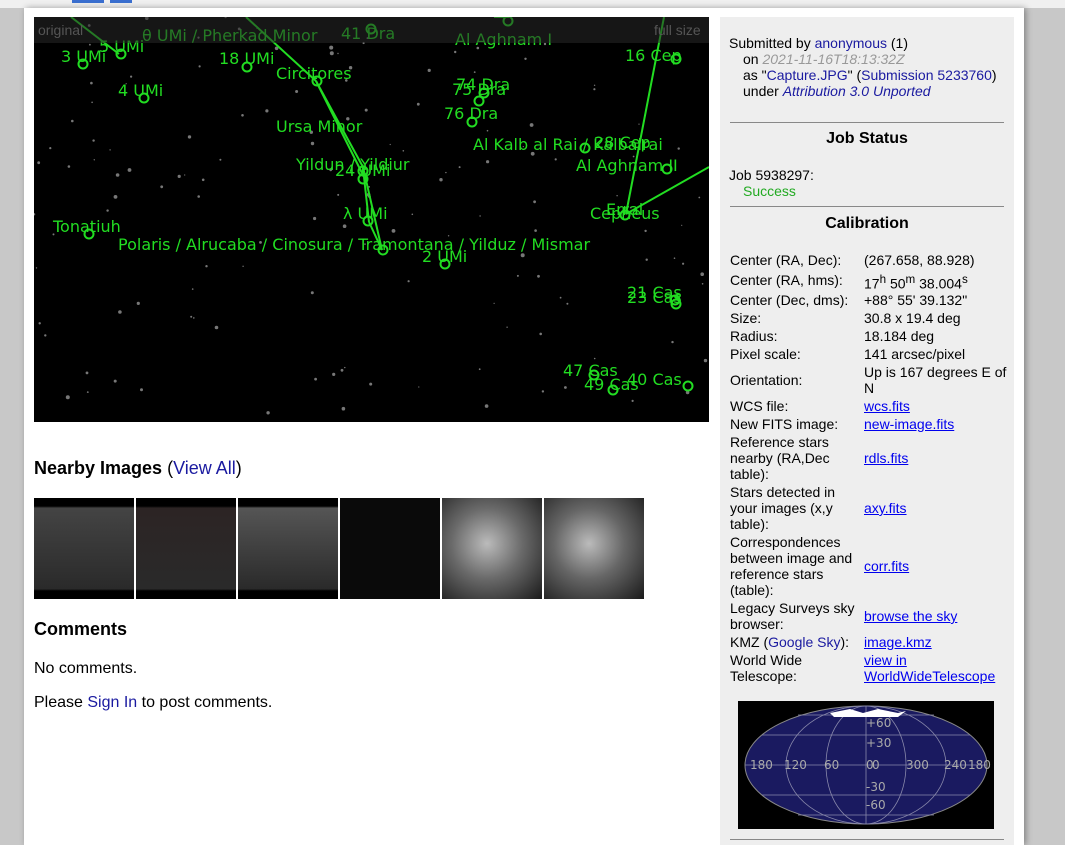 Image resolution: width=1065 pixels, height=845 pixels. Describe the element at coordinates (866, 765) in the screenshot. I see `all-sky-map: +60 +30 0 -30 -60 180 120 60 0 300 240 180` at that location.